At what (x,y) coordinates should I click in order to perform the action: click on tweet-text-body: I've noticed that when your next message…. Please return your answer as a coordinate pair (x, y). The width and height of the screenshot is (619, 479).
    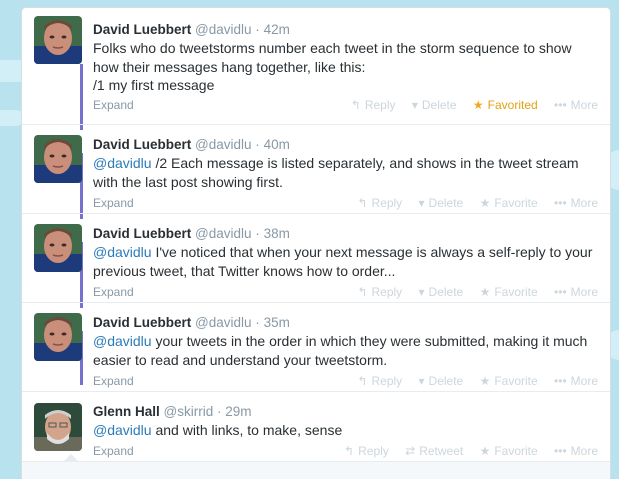
    Looking at the image, I should click on (343, 261).